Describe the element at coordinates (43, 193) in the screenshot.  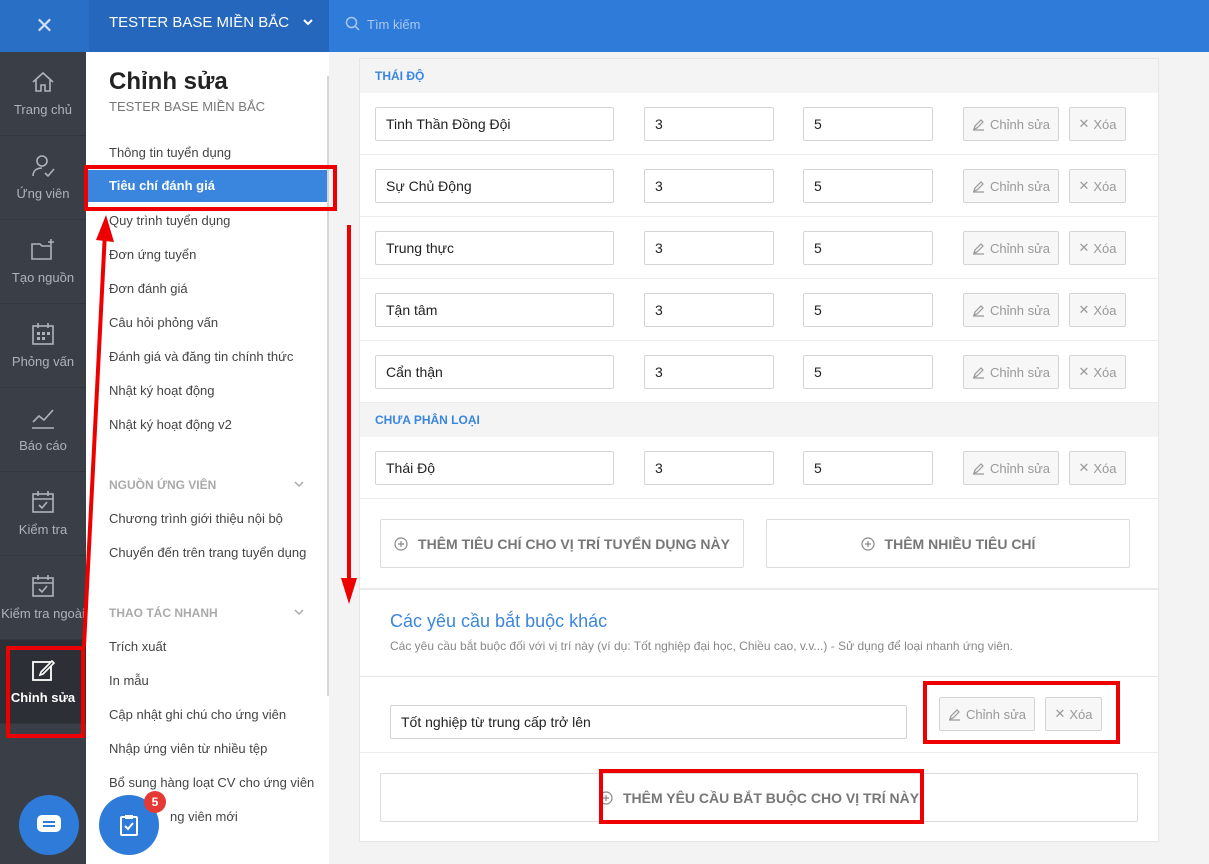
I see `rail-label: Ứng viên` at that location.